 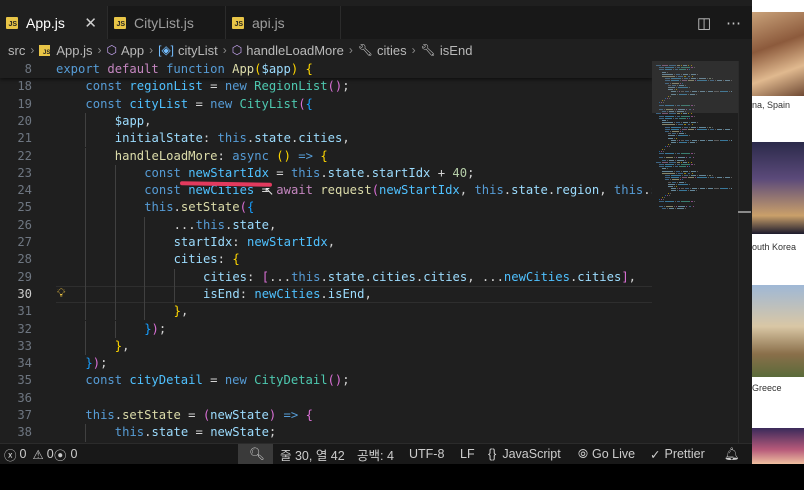 What do you see at coordinates (228, 172) in the screenshot?
I see `code-token: newStartIdx` at bounding box center [228, 172].